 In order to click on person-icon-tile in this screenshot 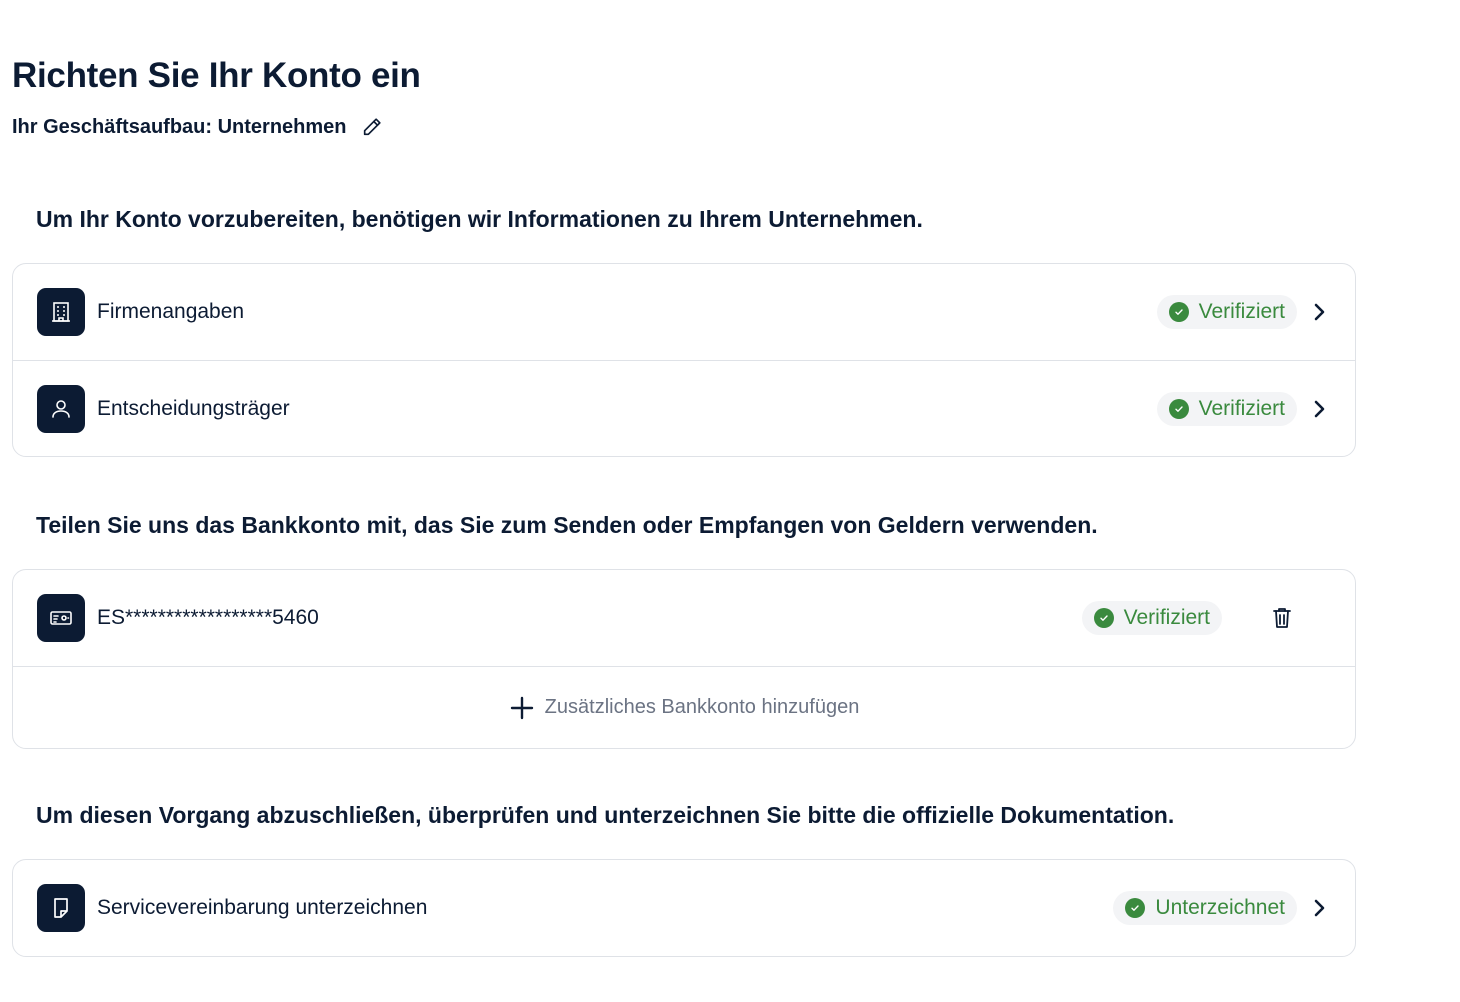, I will do `click(61, 408)`.